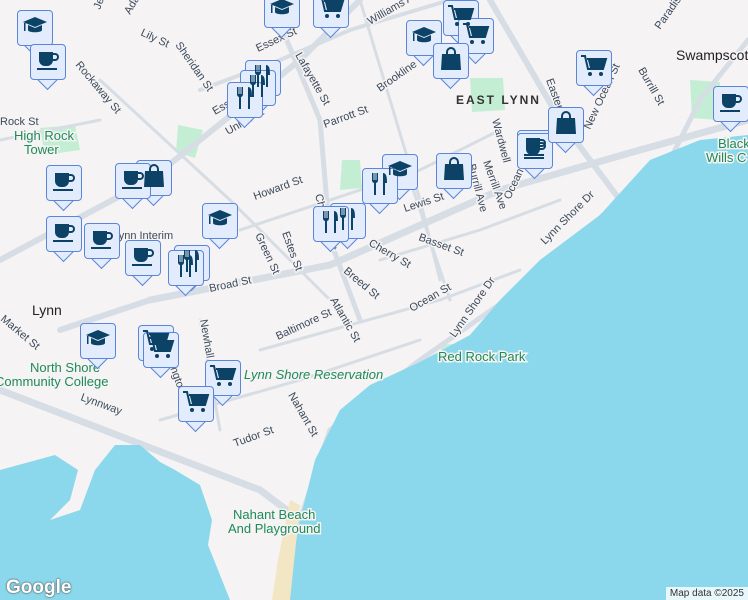 This screenshot has width=748, height=600. I want to click on street-label: Sheridan St, so click(194, 67).